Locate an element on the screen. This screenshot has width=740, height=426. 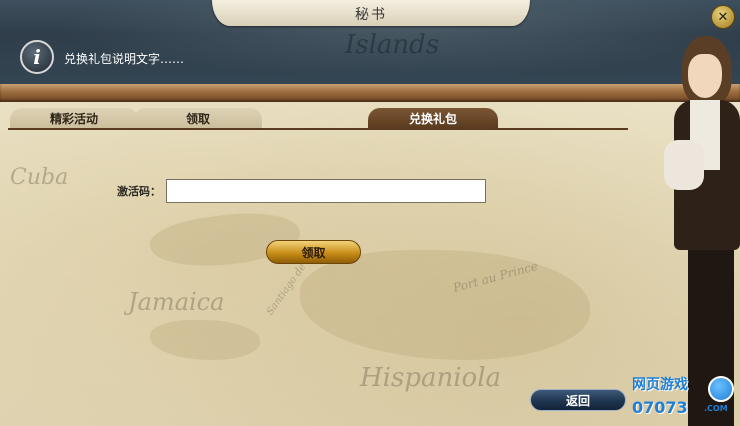
map-label-cuba: Cuba is located at coordinates (39, 177).